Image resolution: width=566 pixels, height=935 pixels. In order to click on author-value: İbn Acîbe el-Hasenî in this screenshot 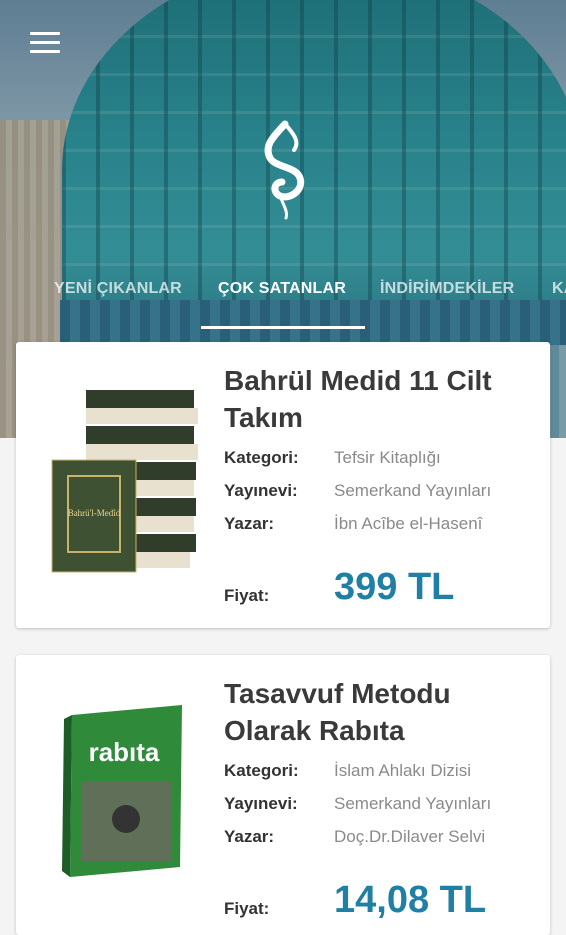, I will do `click(408, 523)`.